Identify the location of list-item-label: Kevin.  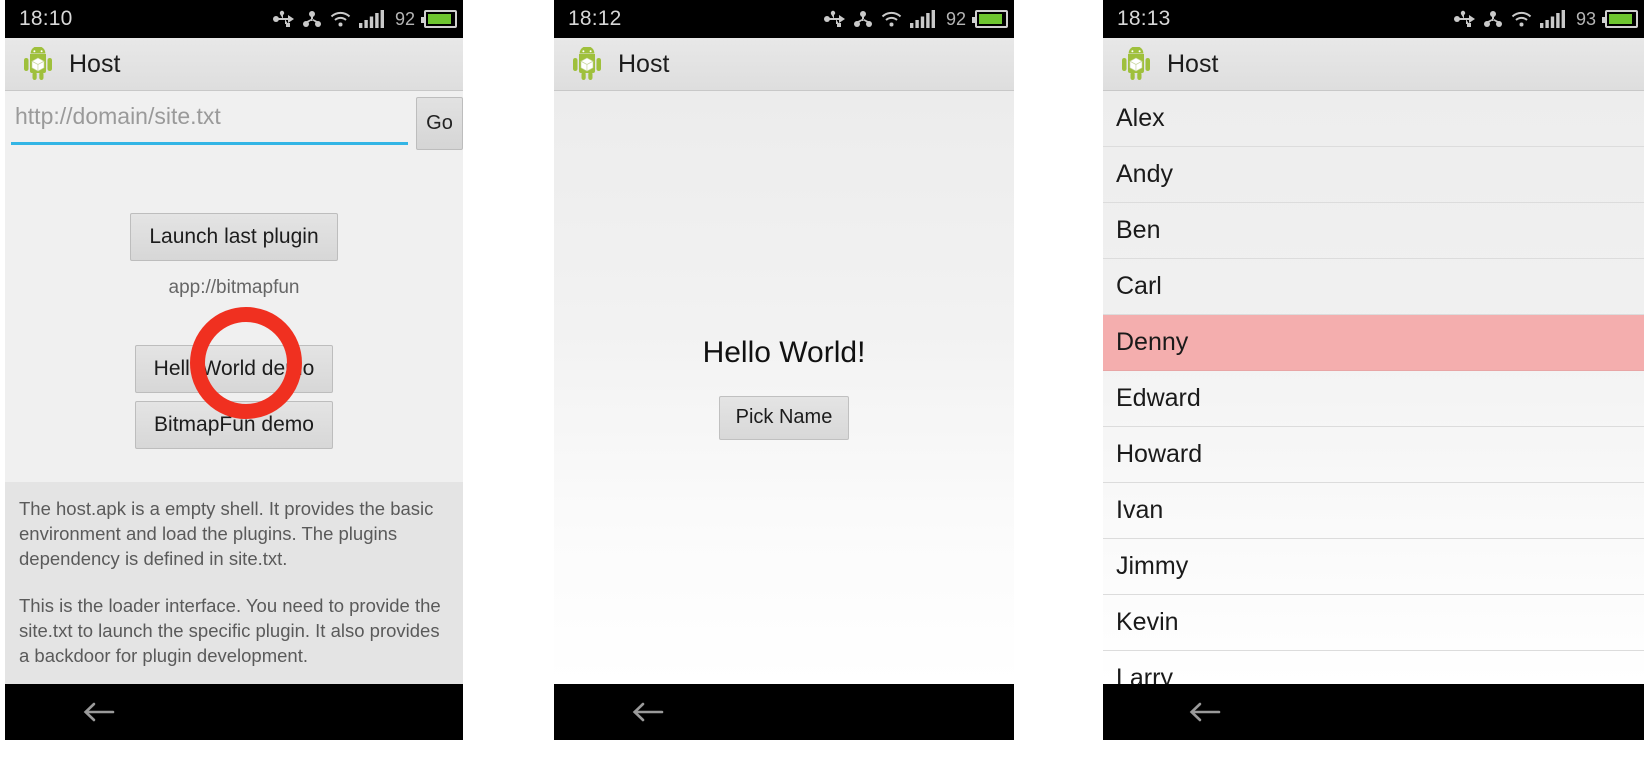
(1147, 622).